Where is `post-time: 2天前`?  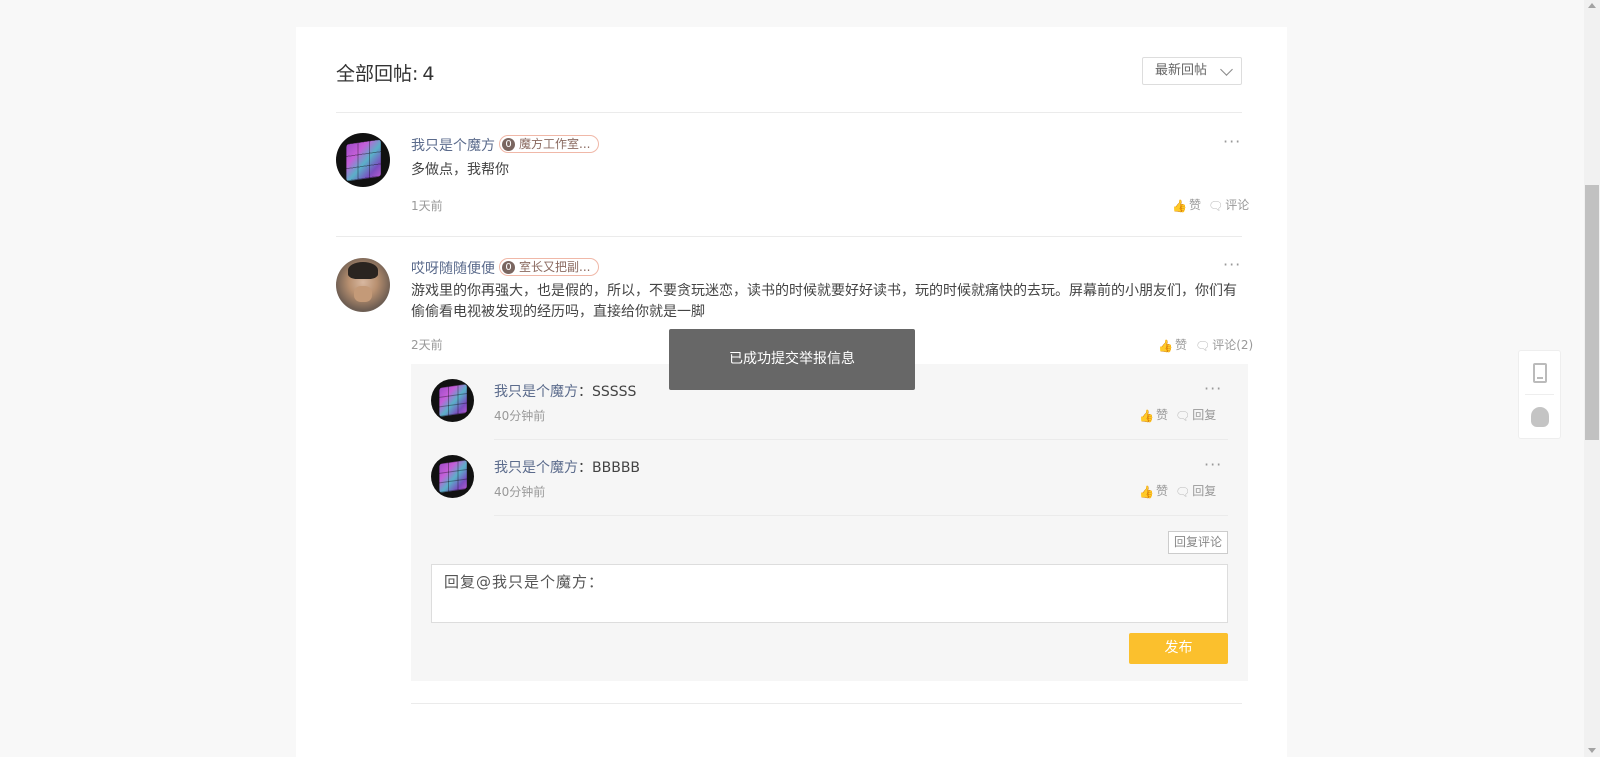 post-time: 2天前 is located at coordinates (427, 345).